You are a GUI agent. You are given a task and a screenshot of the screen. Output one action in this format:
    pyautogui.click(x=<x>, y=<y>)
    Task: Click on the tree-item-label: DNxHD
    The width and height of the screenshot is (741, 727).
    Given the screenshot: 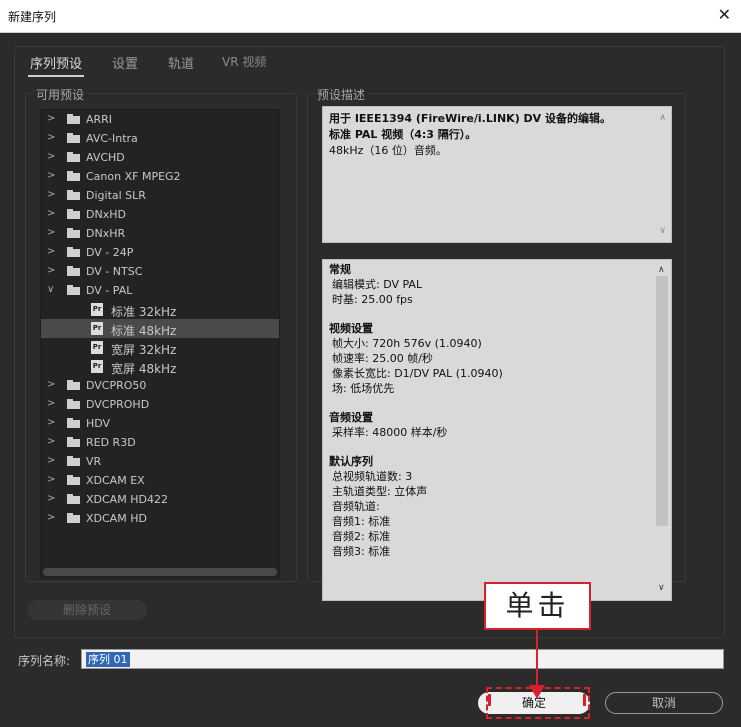 What is the action you would take?
    pyautogui.click(x=106, y=214)
    